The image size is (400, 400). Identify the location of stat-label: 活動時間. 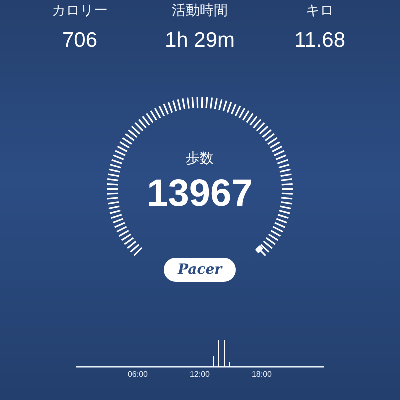
(200, 11).